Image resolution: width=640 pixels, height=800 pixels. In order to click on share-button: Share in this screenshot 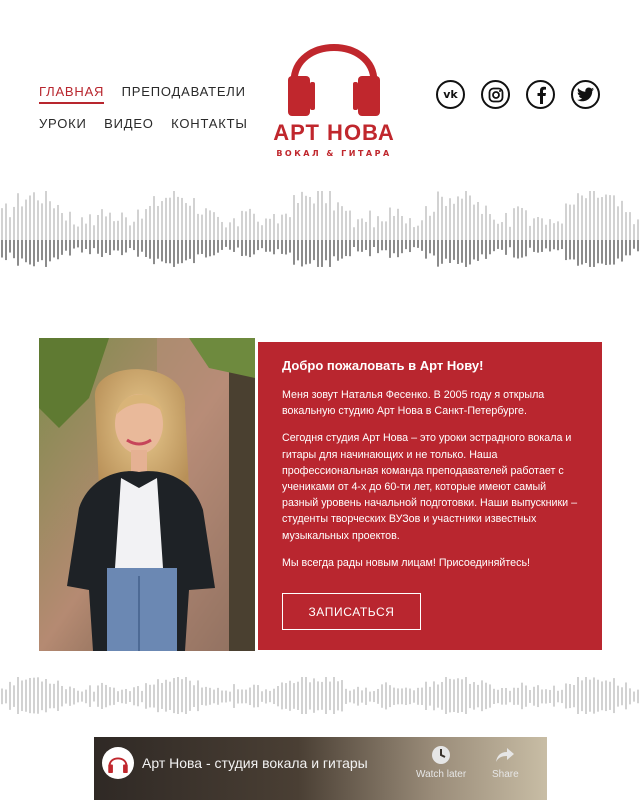, I will do `click(505, 762)`.